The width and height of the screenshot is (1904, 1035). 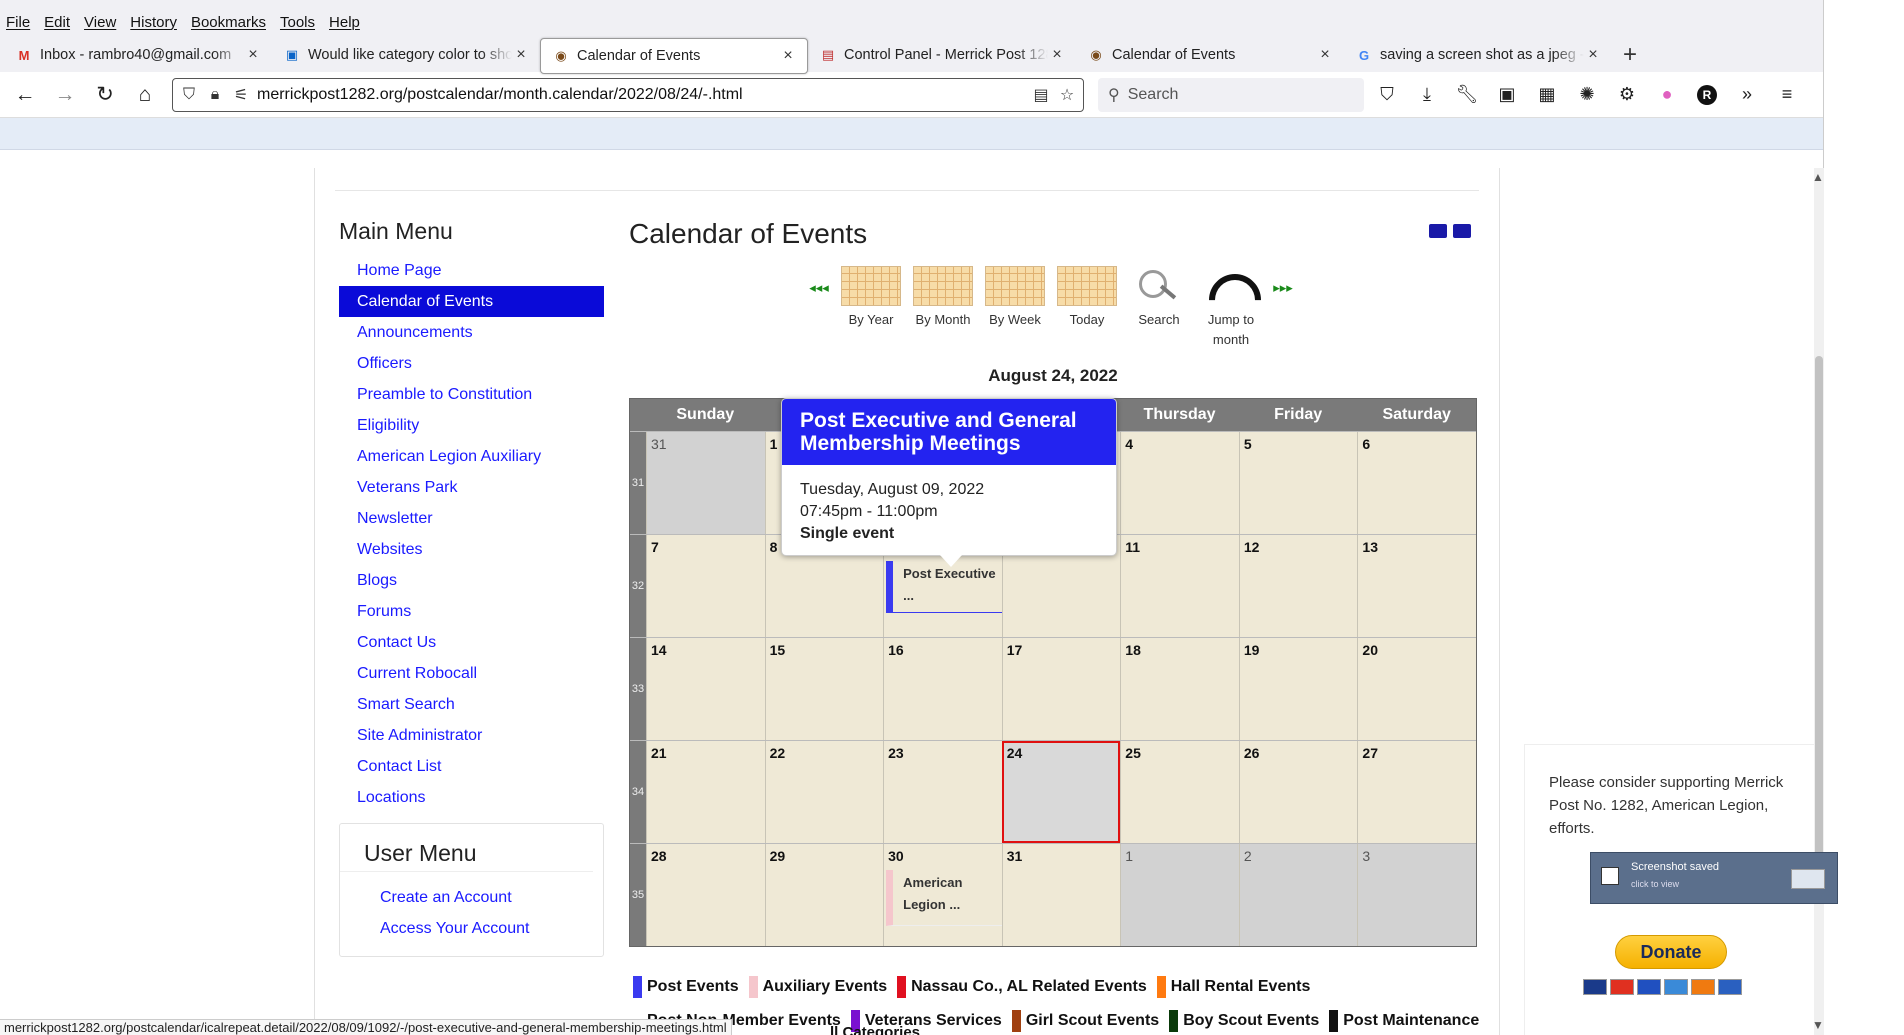 What do you see at coordinates (1179, 689) in the screenshot?
I see `day-cell: 18` at bounding box center [1179, 689].